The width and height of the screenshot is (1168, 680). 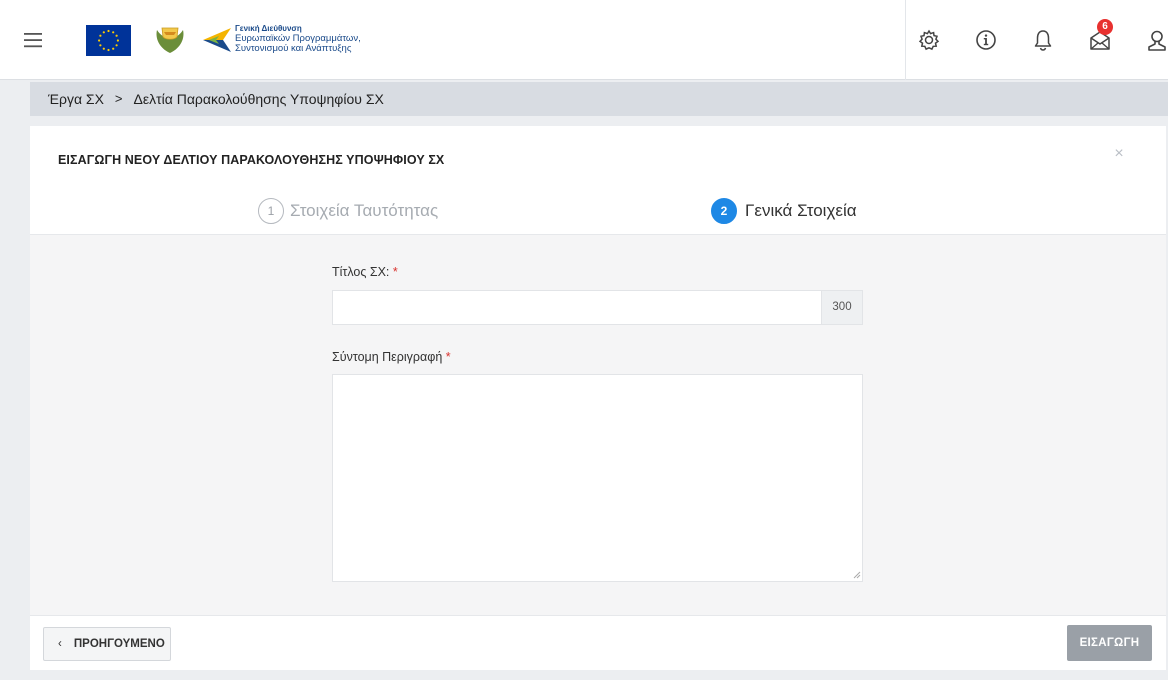 What do you see at coordinates (841, 307) in the screenshot?
I see `max-characters-addon: 300` at bounding box center [841, 307].